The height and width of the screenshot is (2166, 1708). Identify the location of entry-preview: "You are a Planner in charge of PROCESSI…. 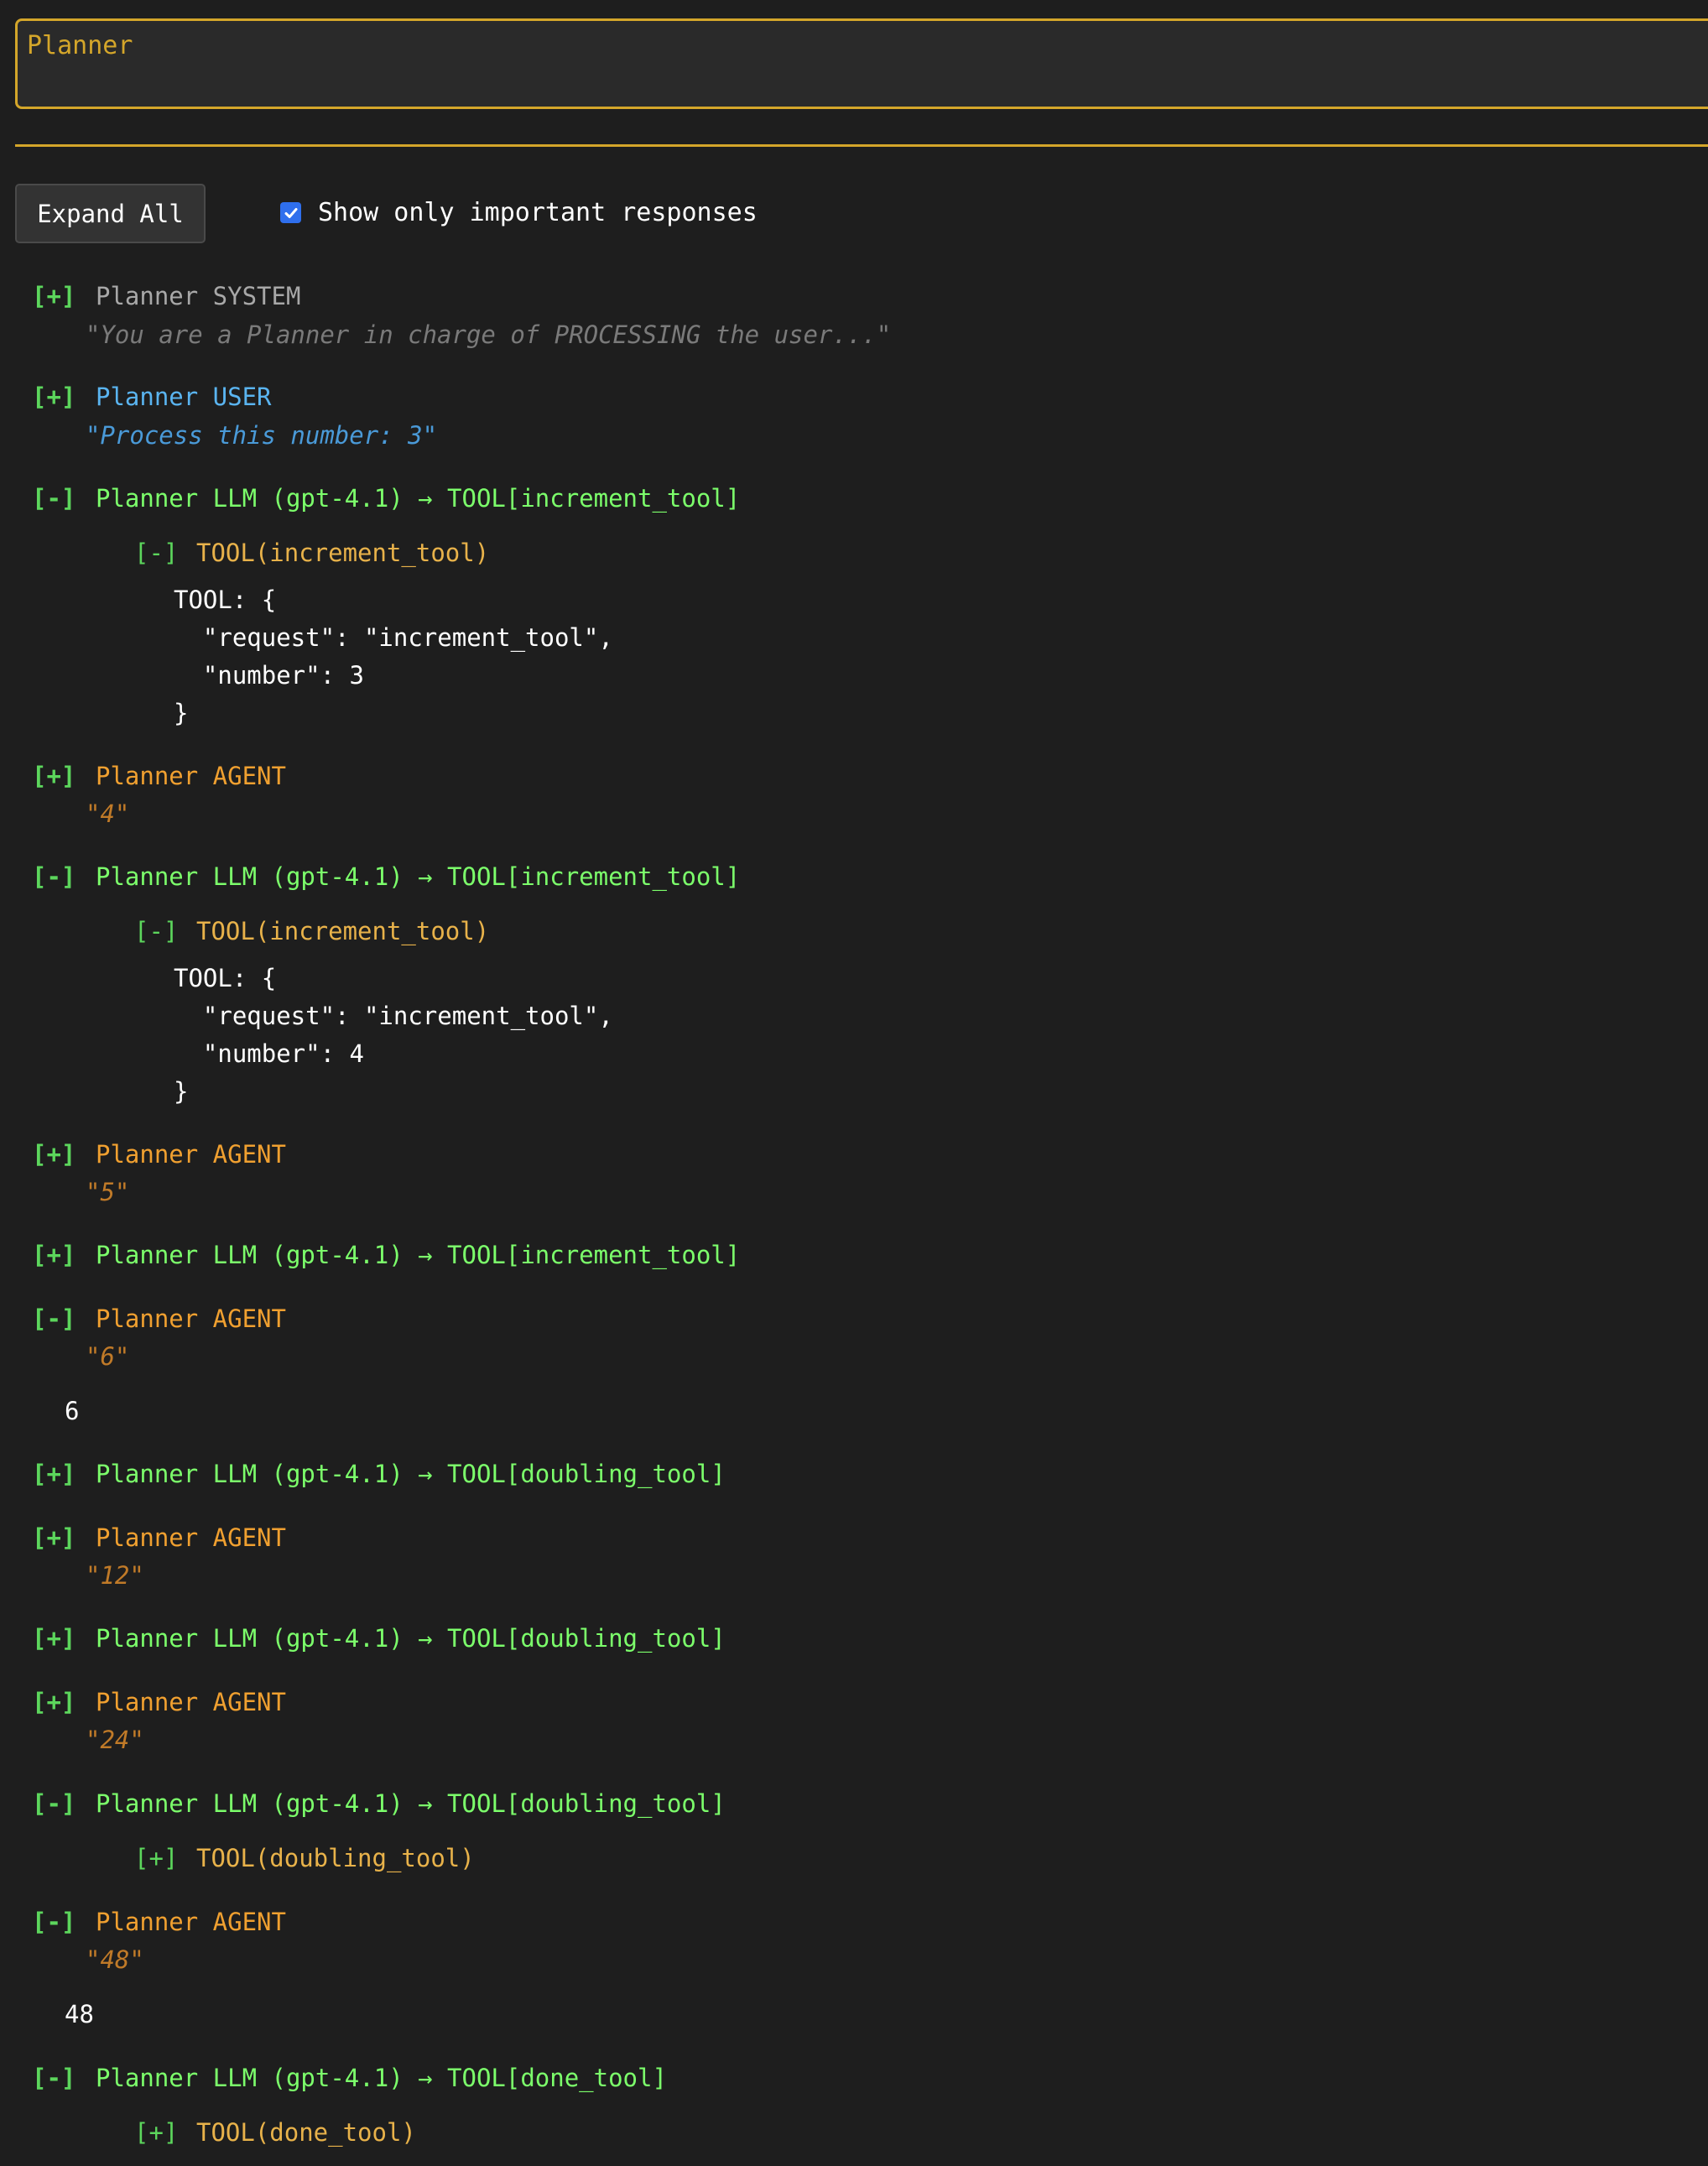
(489, 334).